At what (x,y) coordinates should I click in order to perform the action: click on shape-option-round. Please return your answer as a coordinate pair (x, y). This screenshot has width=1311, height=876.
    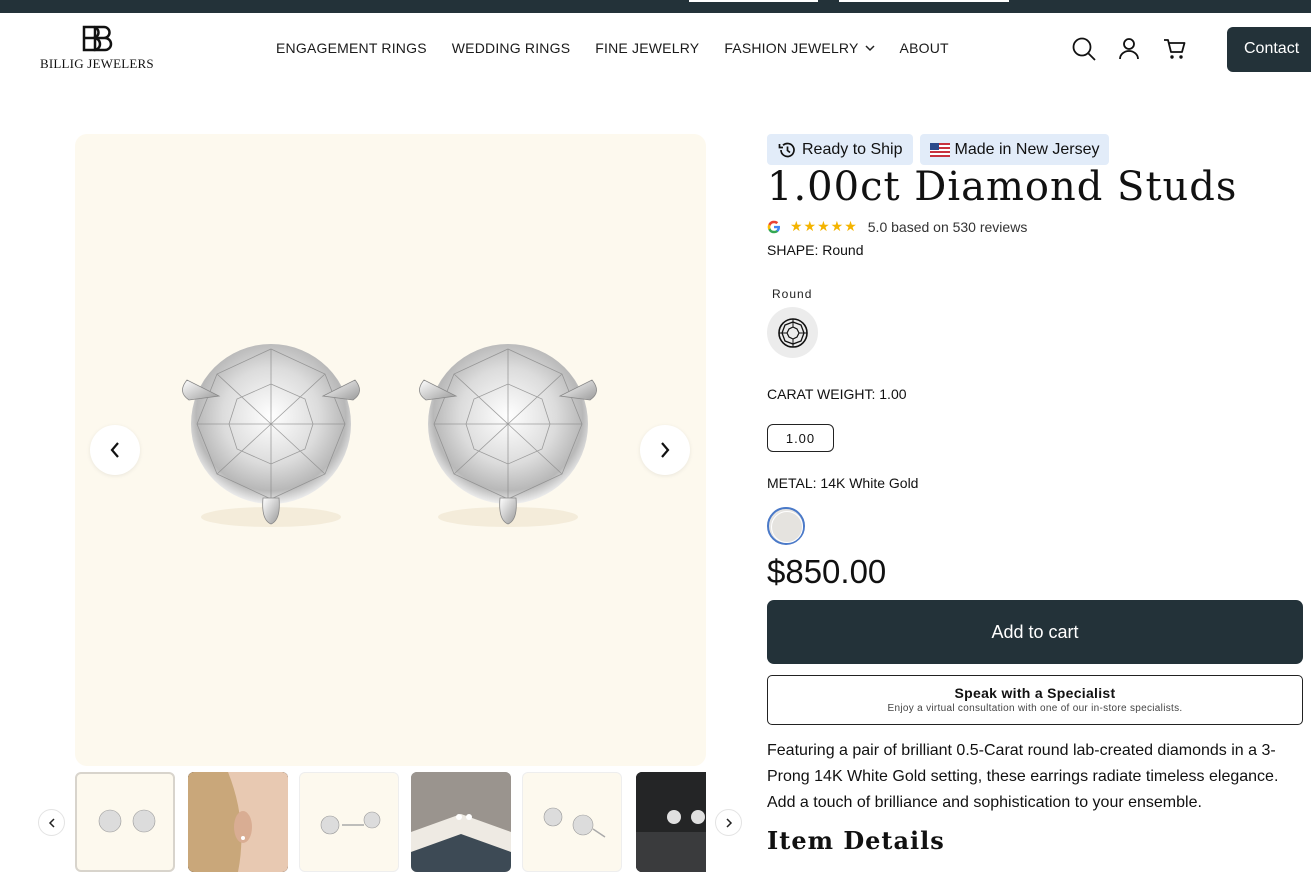
    Looking at the image, I should click on (792, 332).